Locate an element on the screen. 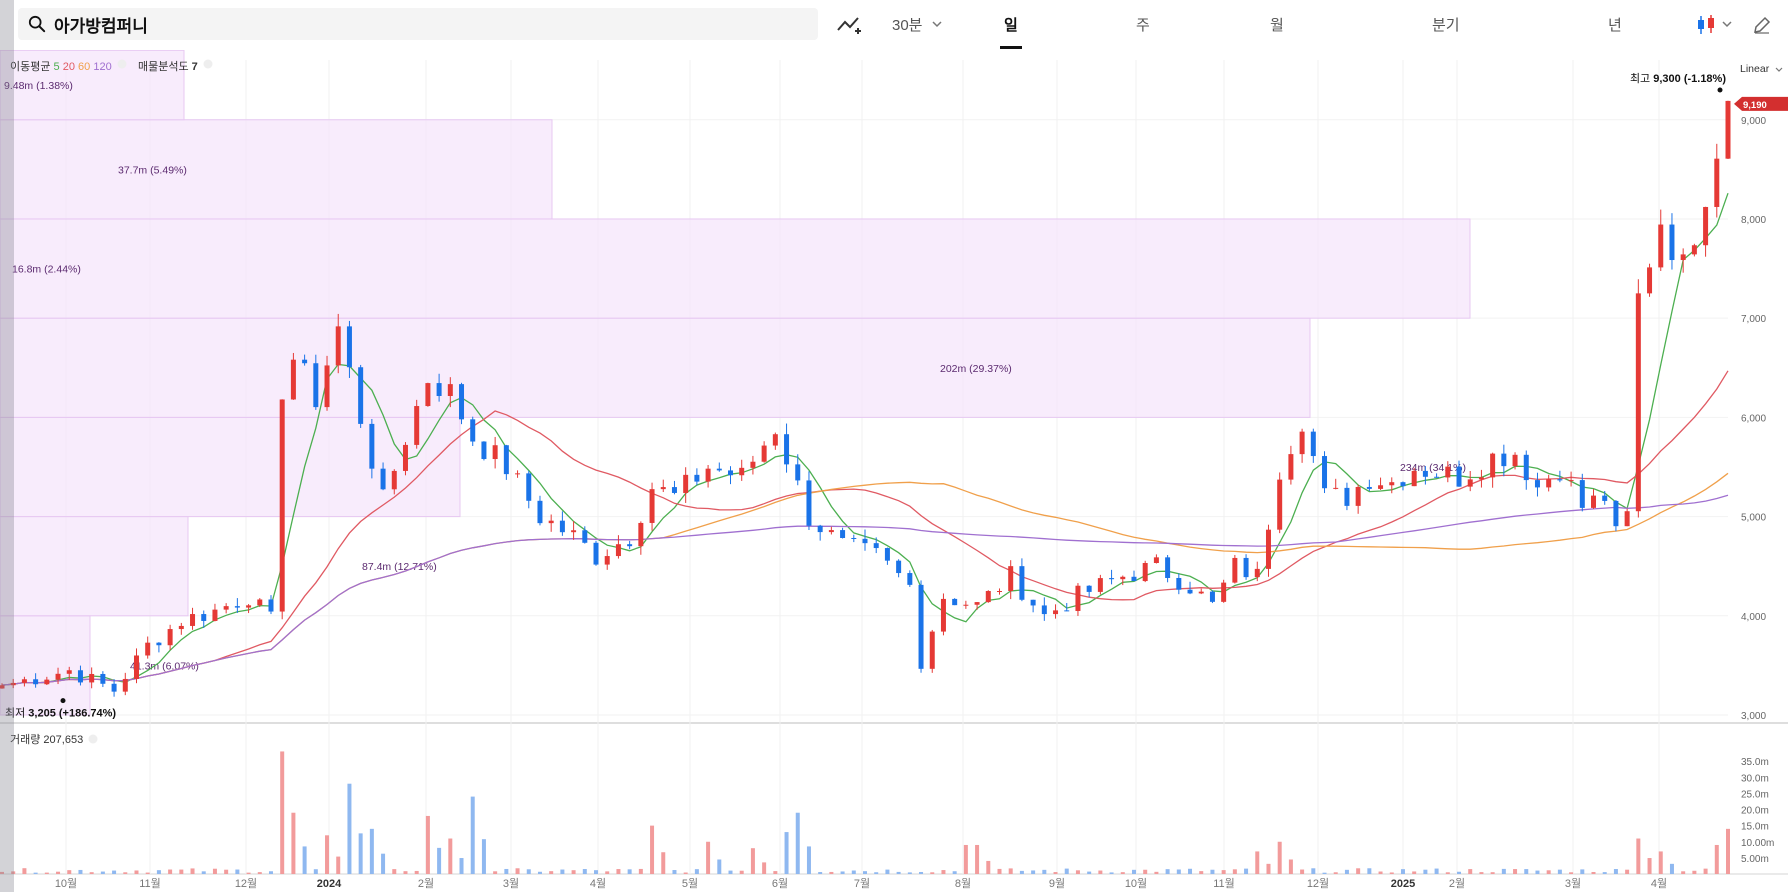  price-tick-label: 8,000 is located at coordinates (1753, 220).